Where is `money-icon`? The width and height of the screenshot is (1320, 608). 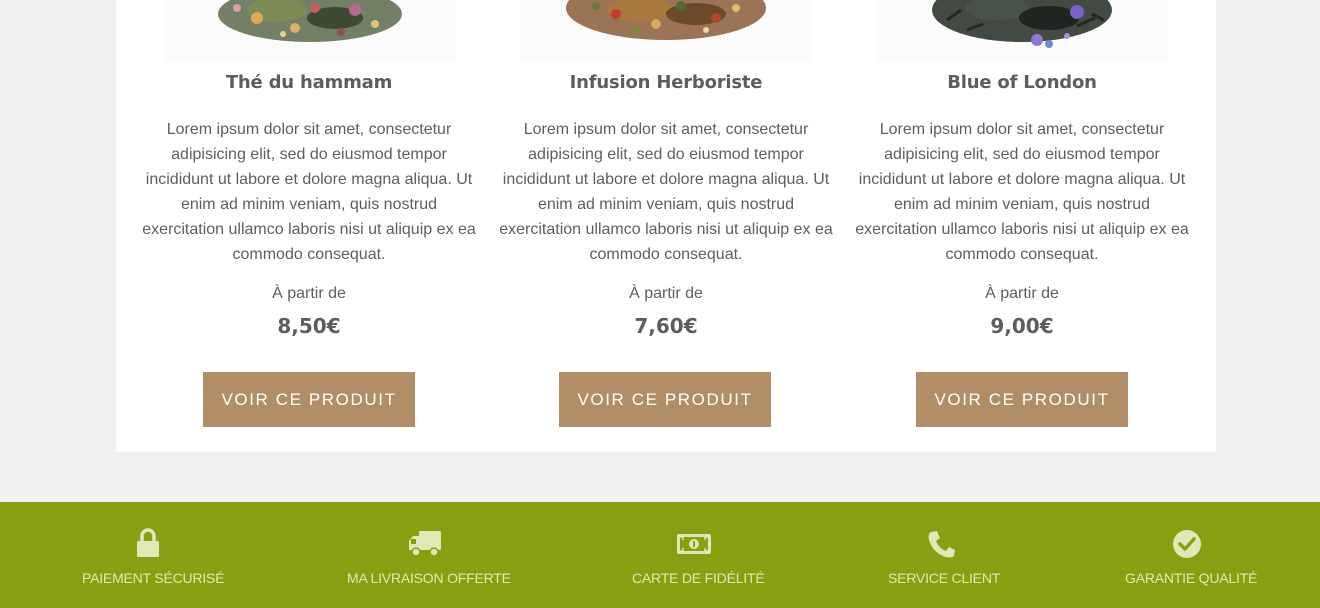
money-icon is located at coordinates (694, 544).